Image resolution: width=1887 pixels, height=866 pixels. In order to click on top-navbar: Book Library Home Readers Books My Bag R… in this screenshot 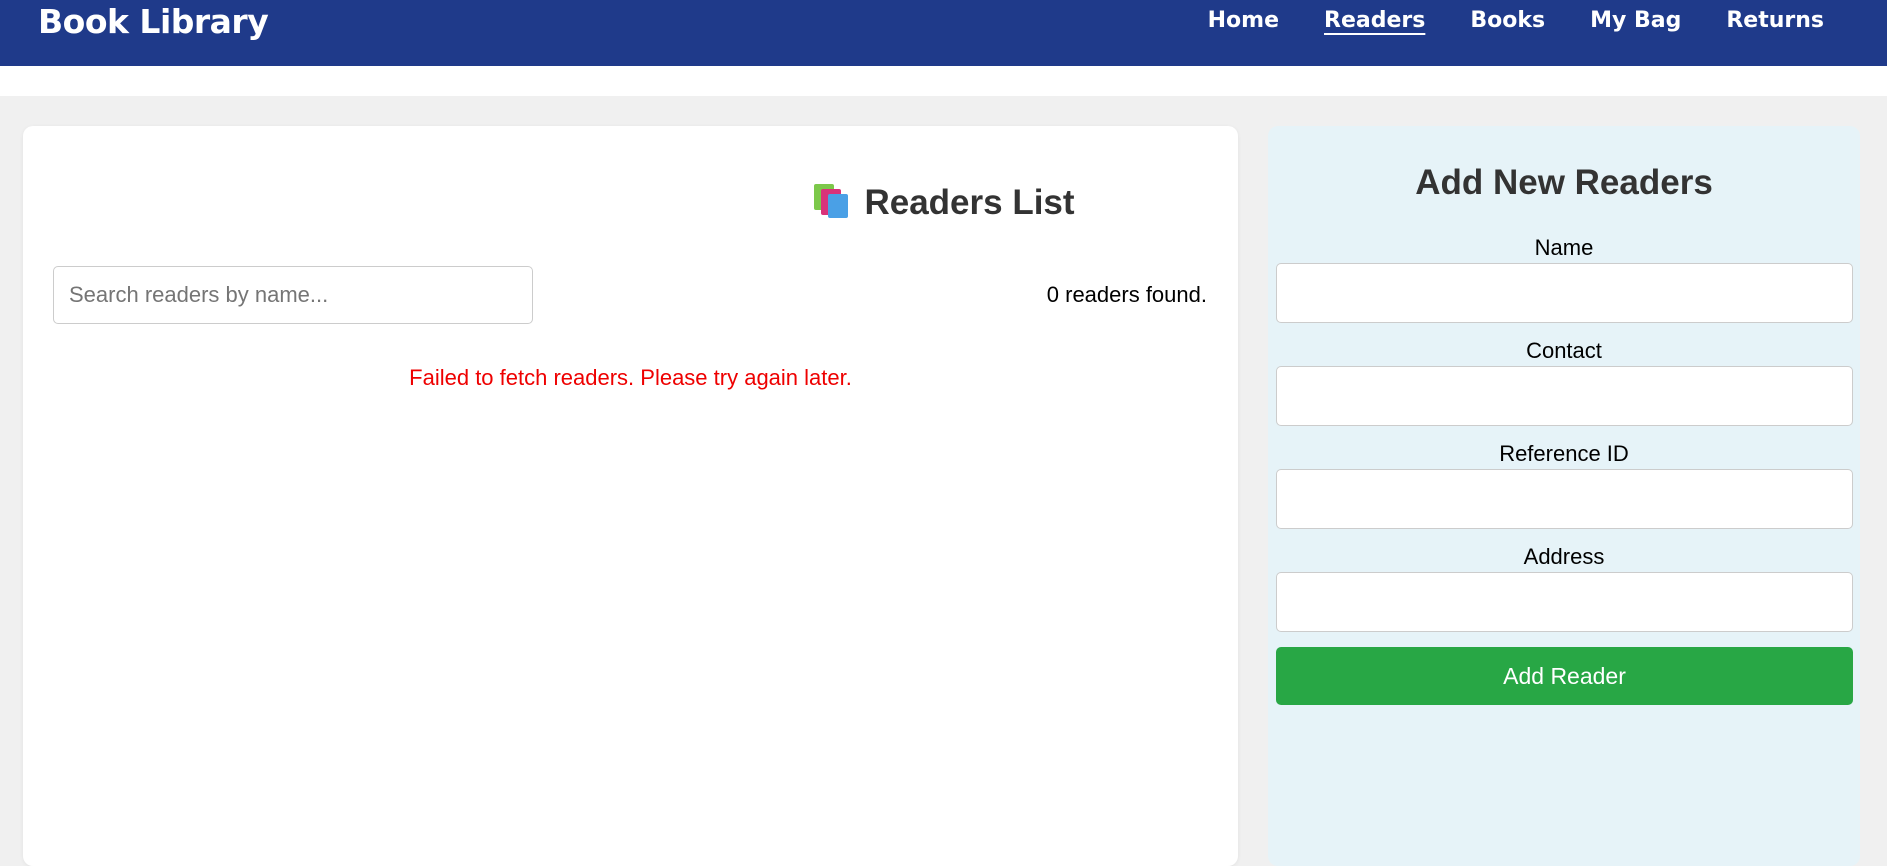, I will do `click(943, 33)`.